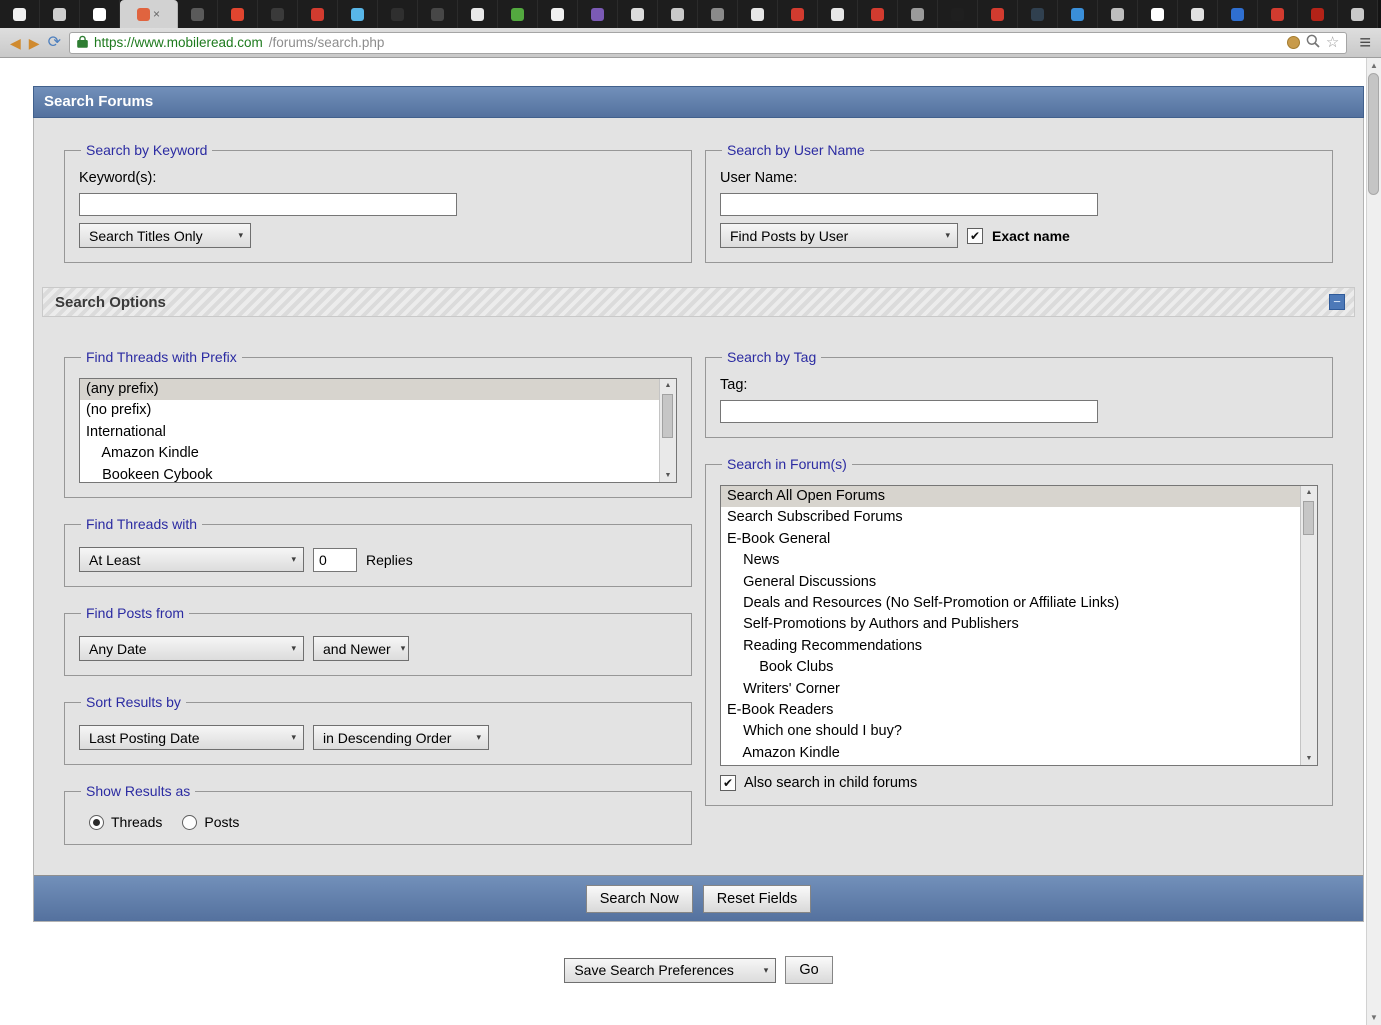  Describe the element at coordinates (369, 432) in the screenshot. I see `list-item: International` at that location.